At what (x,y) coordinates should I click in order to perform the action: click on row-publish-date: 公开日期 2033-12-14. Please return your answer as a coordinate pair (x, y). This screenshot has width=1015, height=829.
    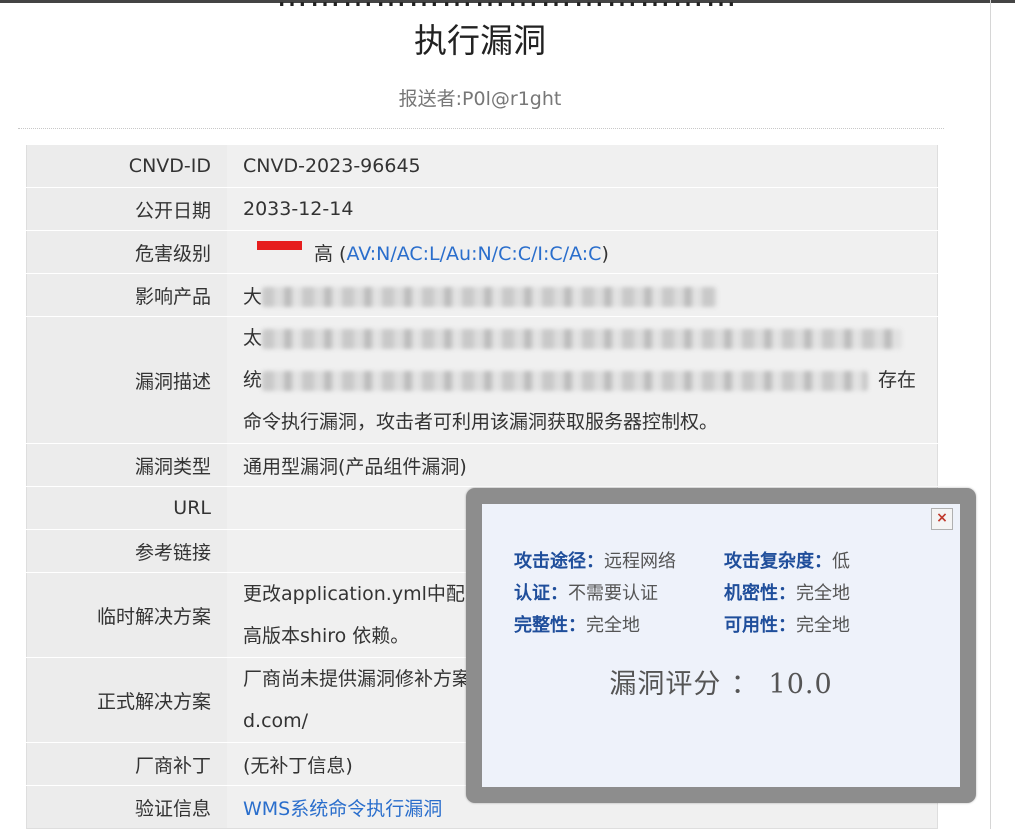
    Looking at the image, I should click on (482, 209).